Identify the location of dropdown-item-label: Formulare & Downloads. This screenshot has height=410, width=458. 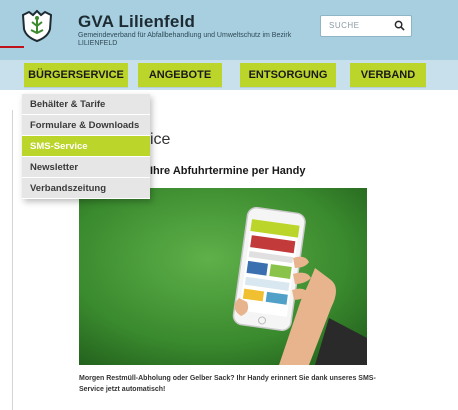
(85, 125).